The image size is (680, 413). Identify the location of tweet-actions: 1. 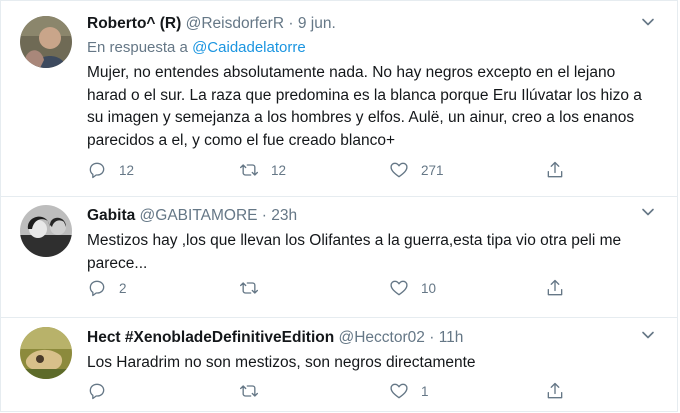
(332, 393).